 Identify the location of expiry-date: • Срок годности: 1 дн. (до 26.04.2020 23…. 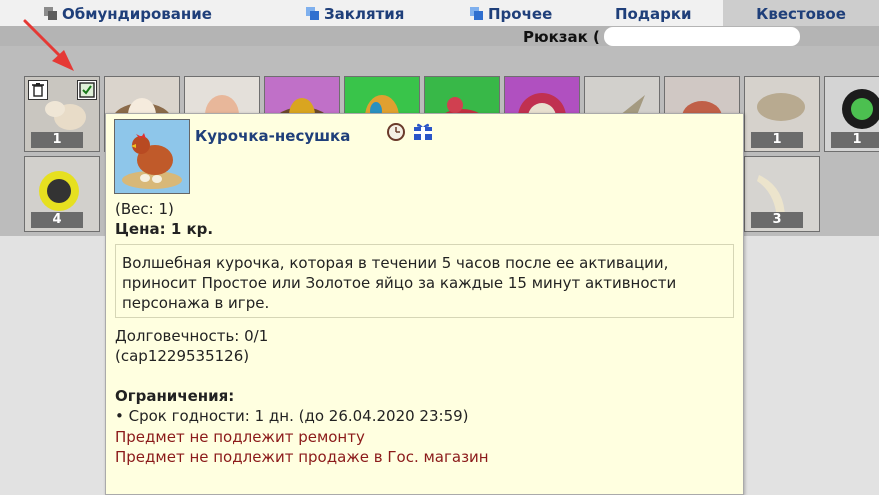
(292, 416).